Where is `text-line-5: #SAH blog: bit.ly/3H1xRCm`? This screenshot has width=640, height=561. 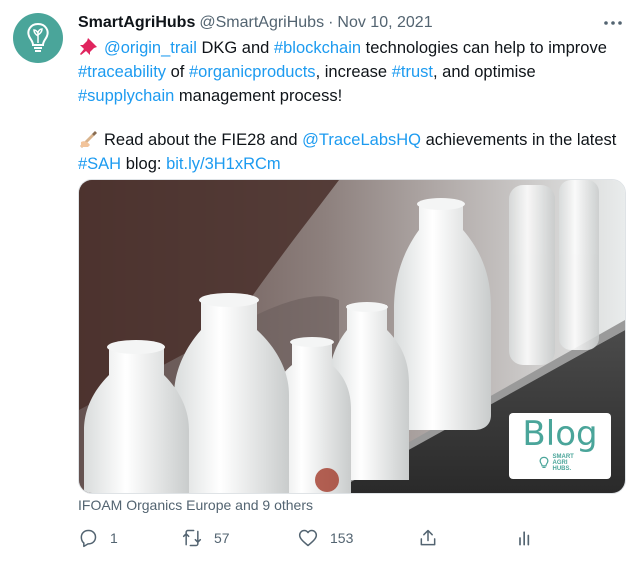 text-line-5: #SAH blog: bit.ly/3H1xRCm is located at coordinates (353, 164).